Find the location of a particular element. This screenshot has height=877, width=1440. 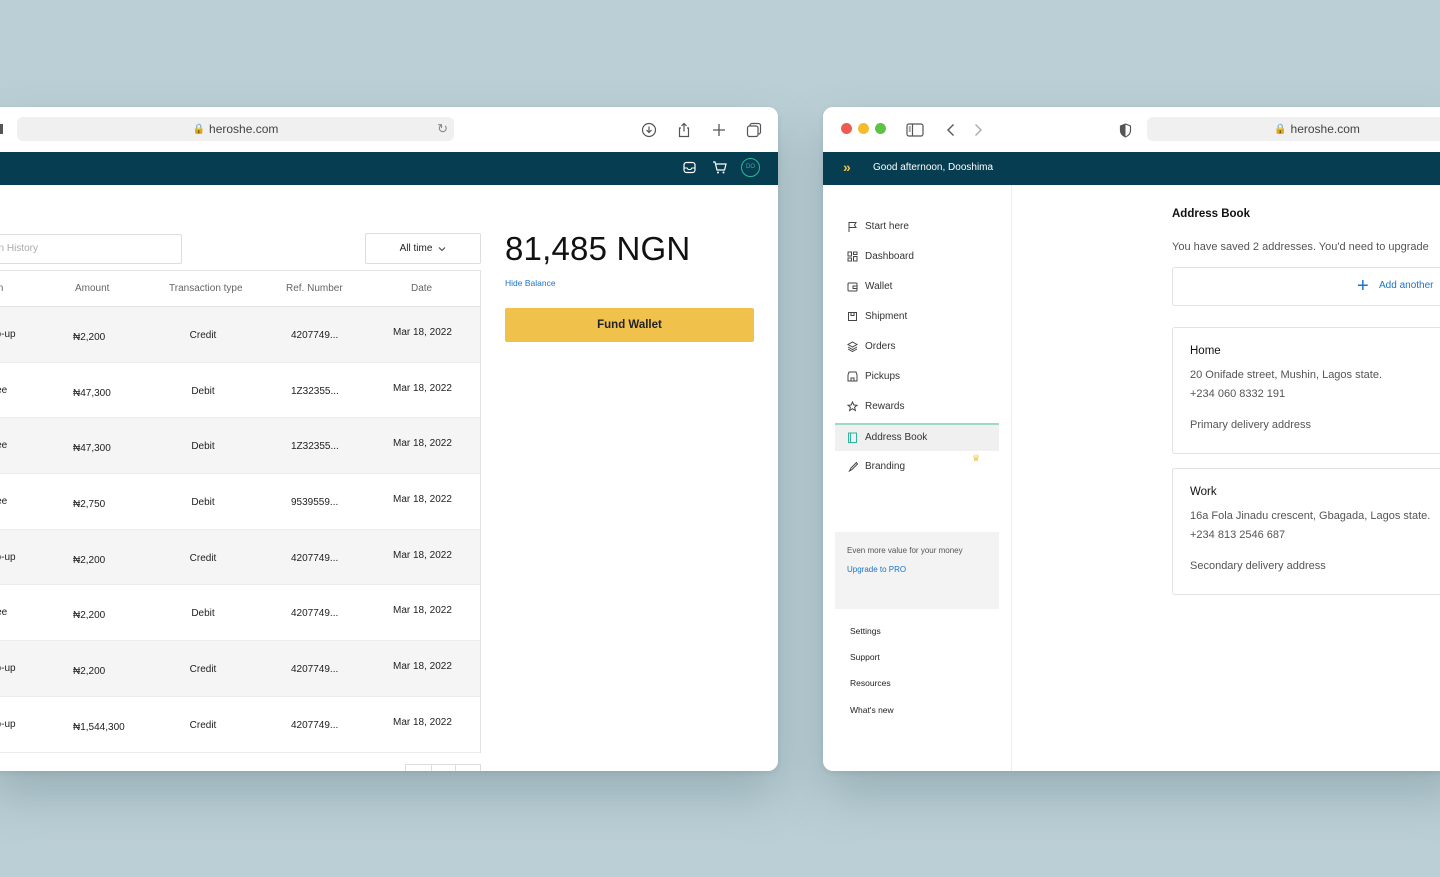

app-header-bar: » Good afternoon, Dooshima is located at coordinates (1131, 168).